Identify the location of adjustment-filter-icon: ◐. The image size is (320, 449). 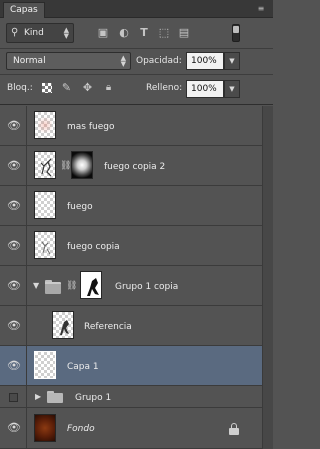
(124, 33).